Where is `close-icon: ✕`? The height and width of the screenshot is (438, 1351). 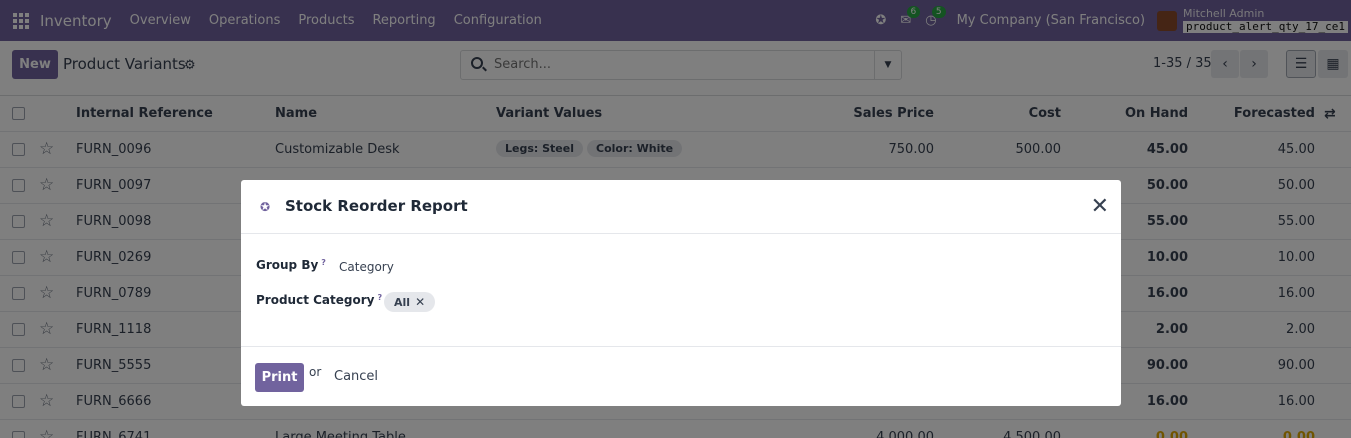
close-icon: ✕ is located at coordinates (1100, 207).